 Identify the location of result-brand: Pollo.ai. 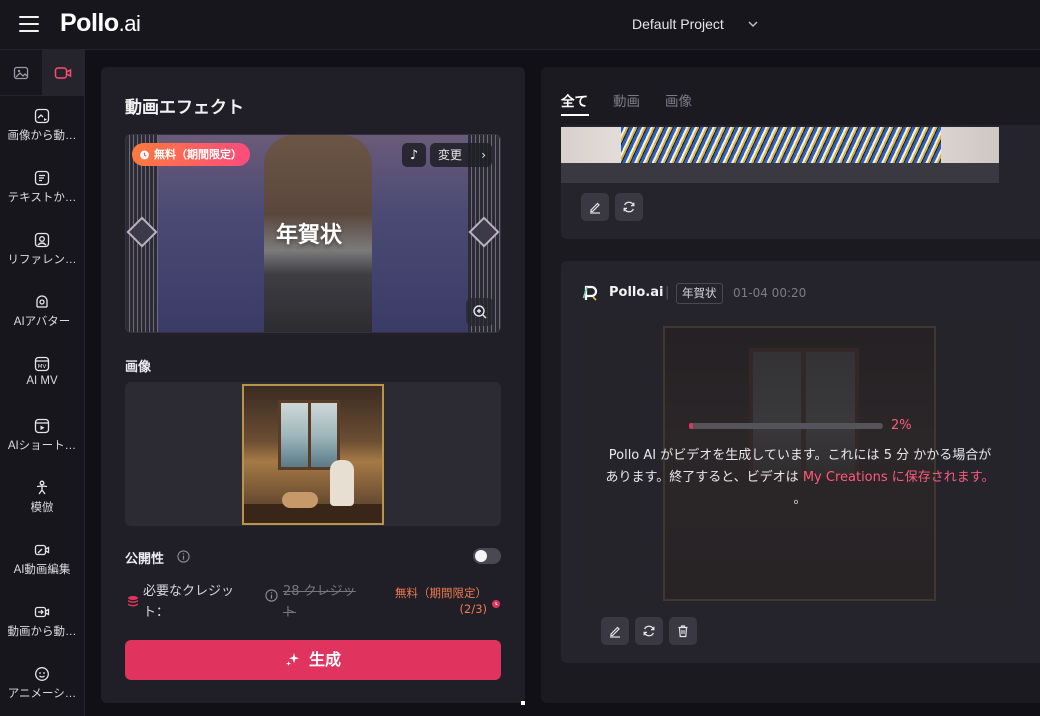
(636, 292).